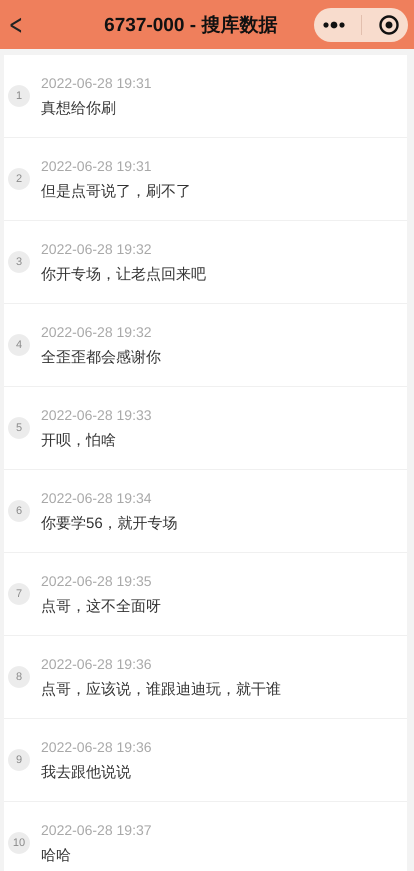  I want to click on message-time: 2022-06-28 19:33, so click(96, 414).